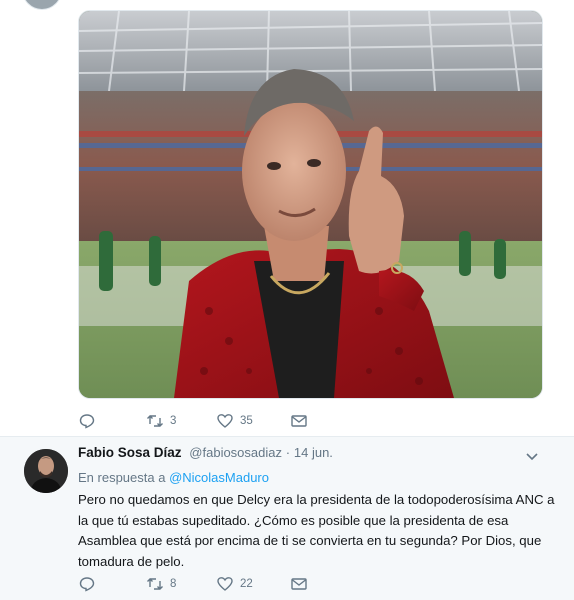  What do you see at coordinates (235, 452) in the screenshot?
I see `author-handle: @fabiososadiaz` at bounding box center [235, 452].